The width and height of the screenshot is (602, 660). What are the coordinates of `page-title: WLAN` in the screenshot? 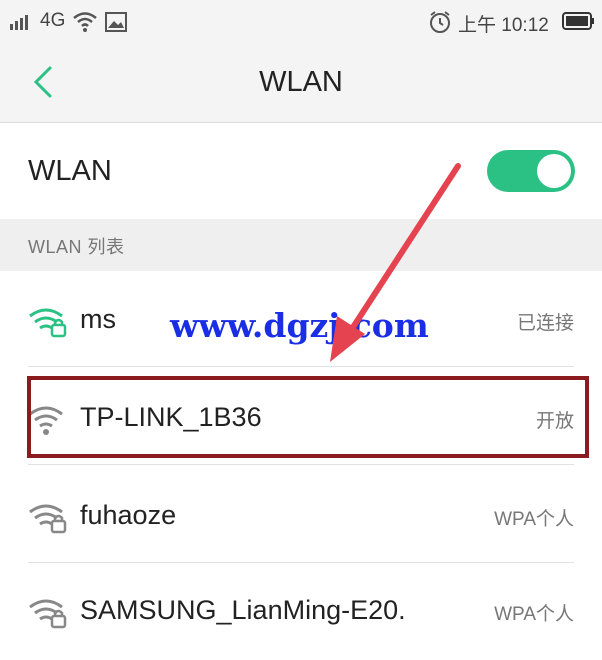 It's located at (301, 82).